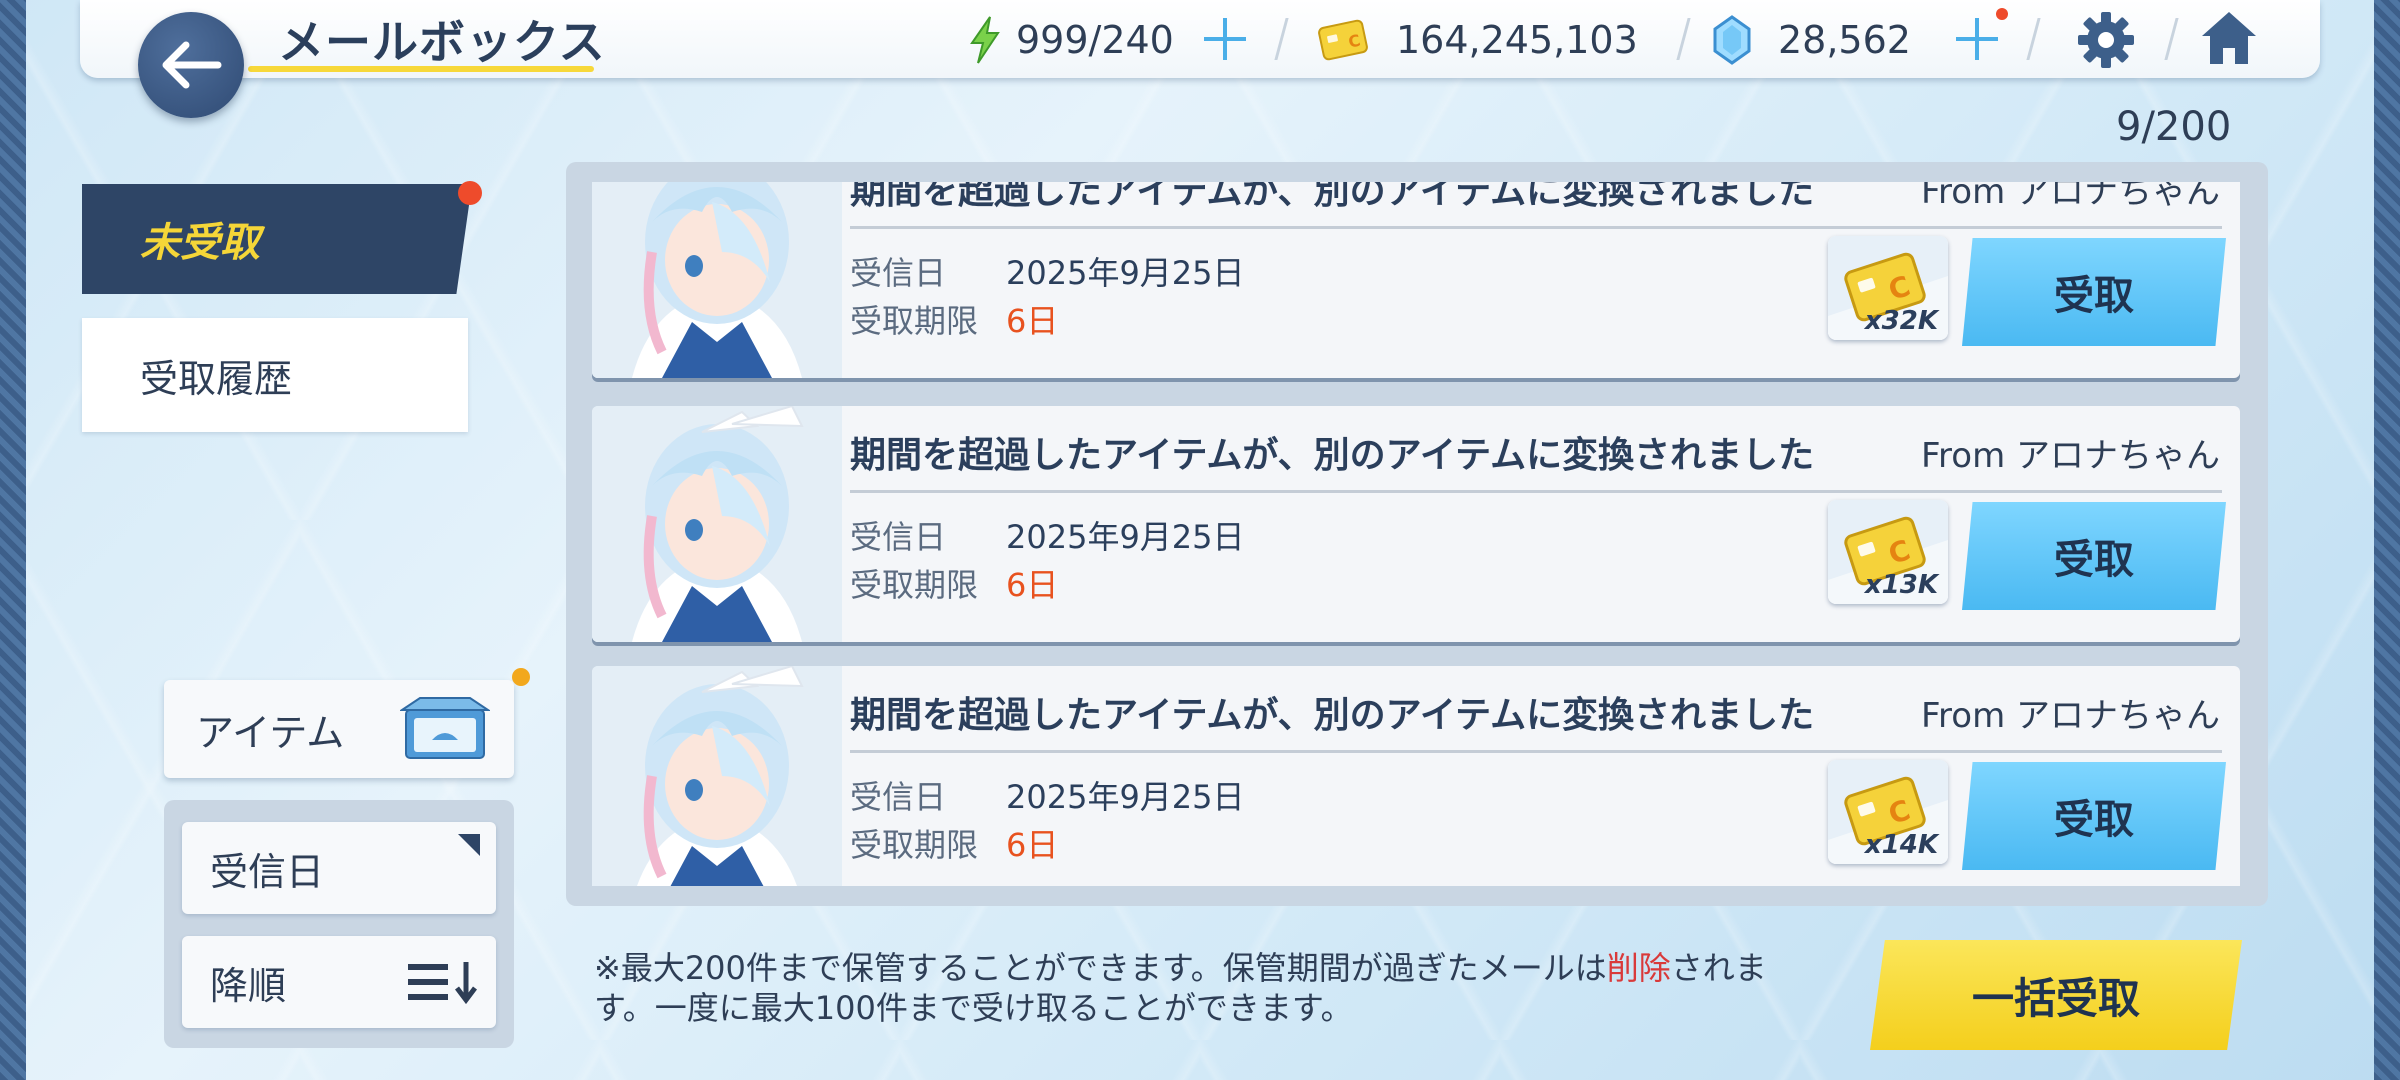  What do you see at coordinates (1100, 968) in the screenshot?
I see `storage-note-text: ※最大200件まで保管することができます。保管期間が過ぎたメールは` at bounding box center [1100, 968].